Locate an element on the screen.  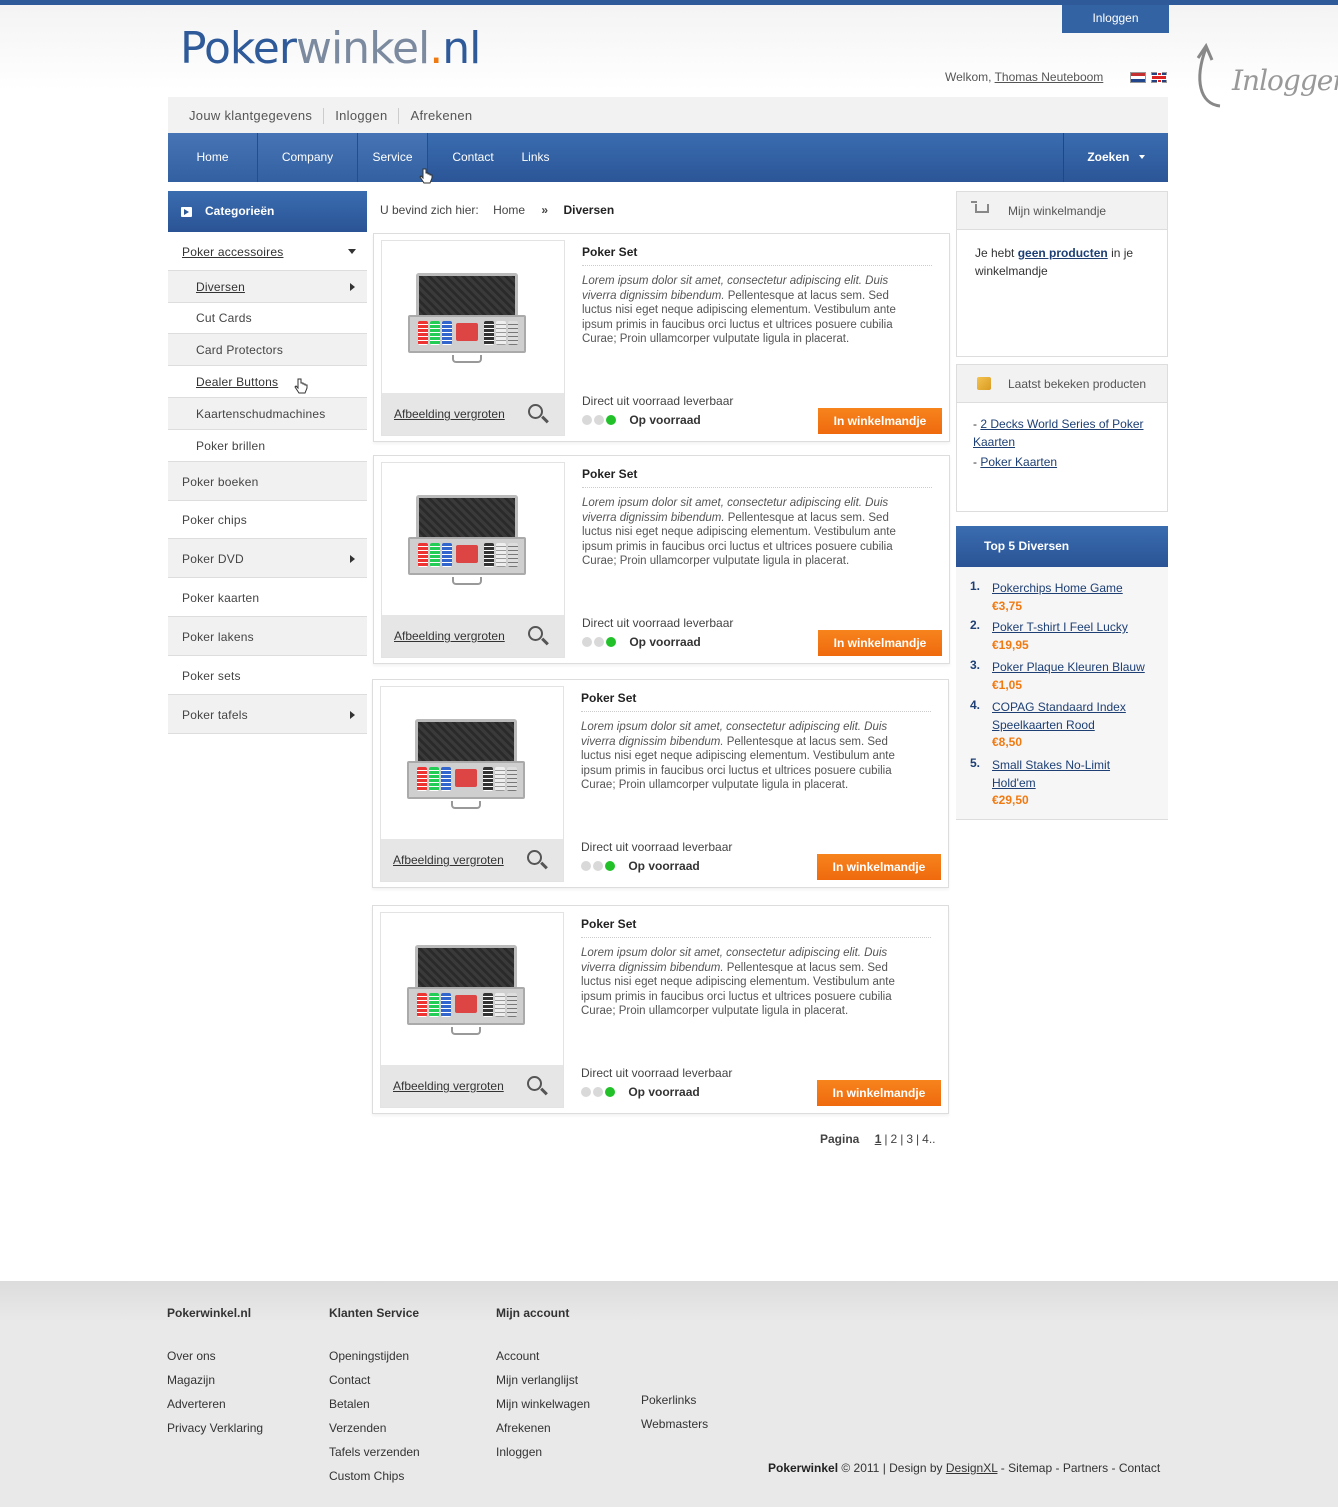
nav-item-home: Home is located at coordinates (213, 157).